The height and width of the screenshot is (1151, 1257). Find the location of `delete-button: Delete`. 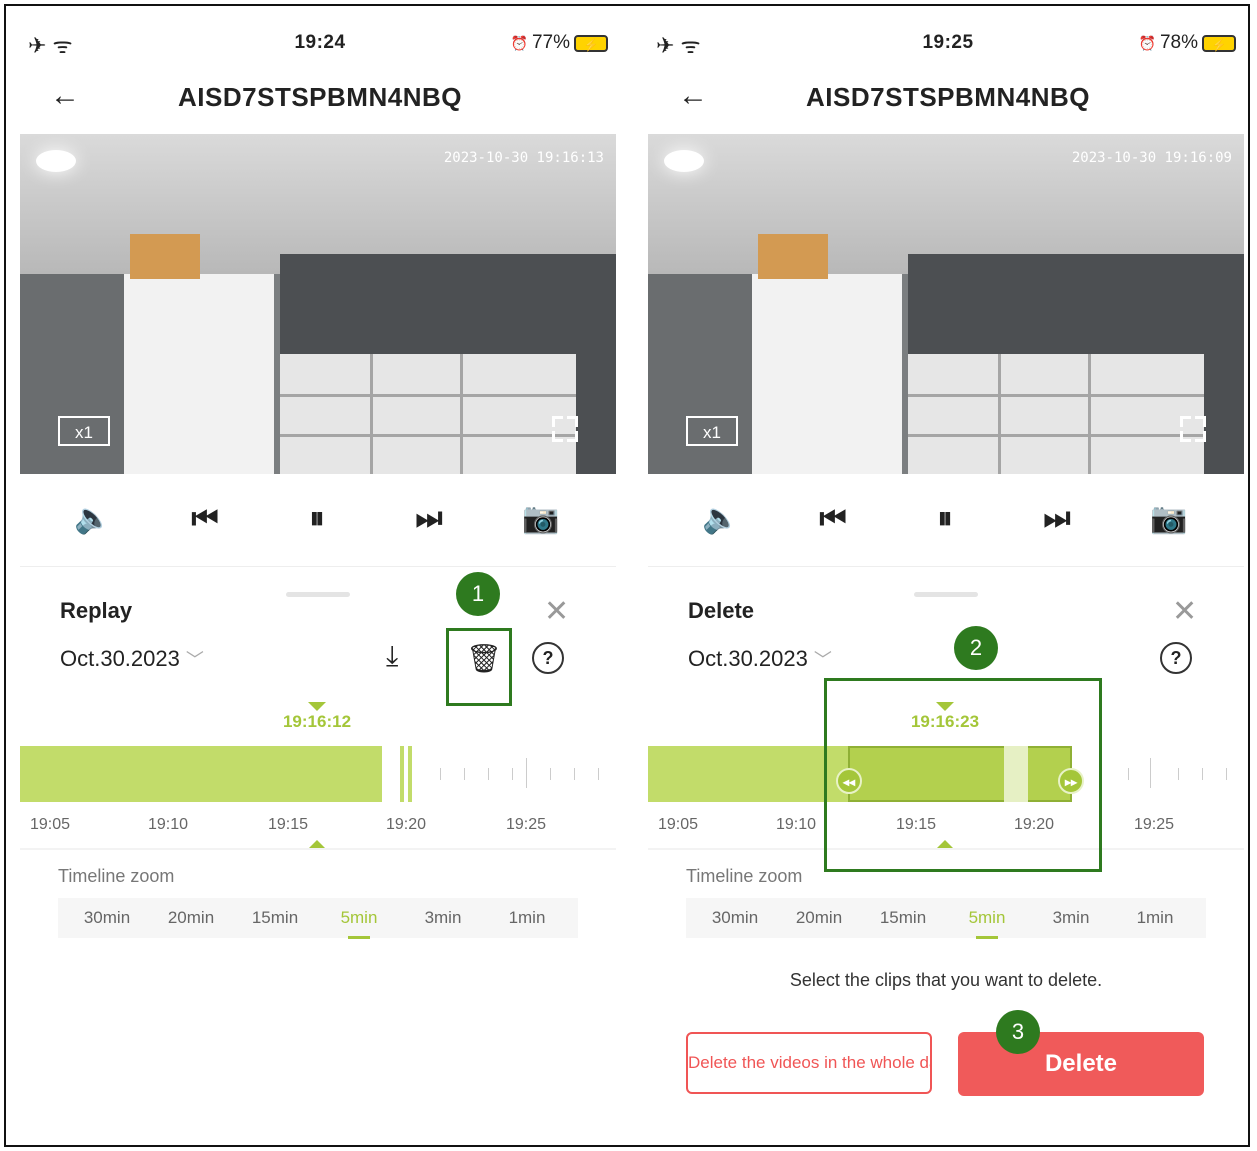

delete-button: Delete is located at coordinates (1081, 1064).